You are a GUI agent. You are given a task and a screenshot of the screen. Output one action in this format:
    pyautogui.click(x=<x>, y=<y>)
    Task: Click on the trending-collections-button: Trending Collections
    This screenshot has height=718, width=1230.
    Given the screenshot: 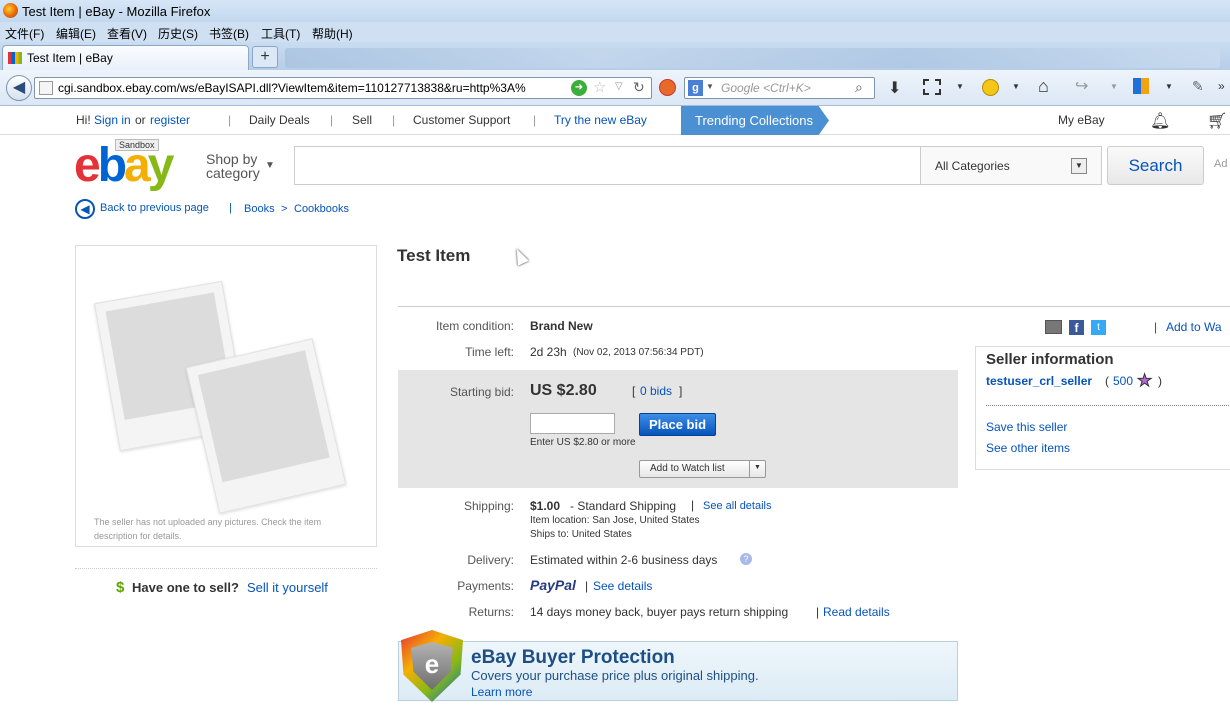 What is the action you would take?
    pyautogui.click(x=755, y=120)
    